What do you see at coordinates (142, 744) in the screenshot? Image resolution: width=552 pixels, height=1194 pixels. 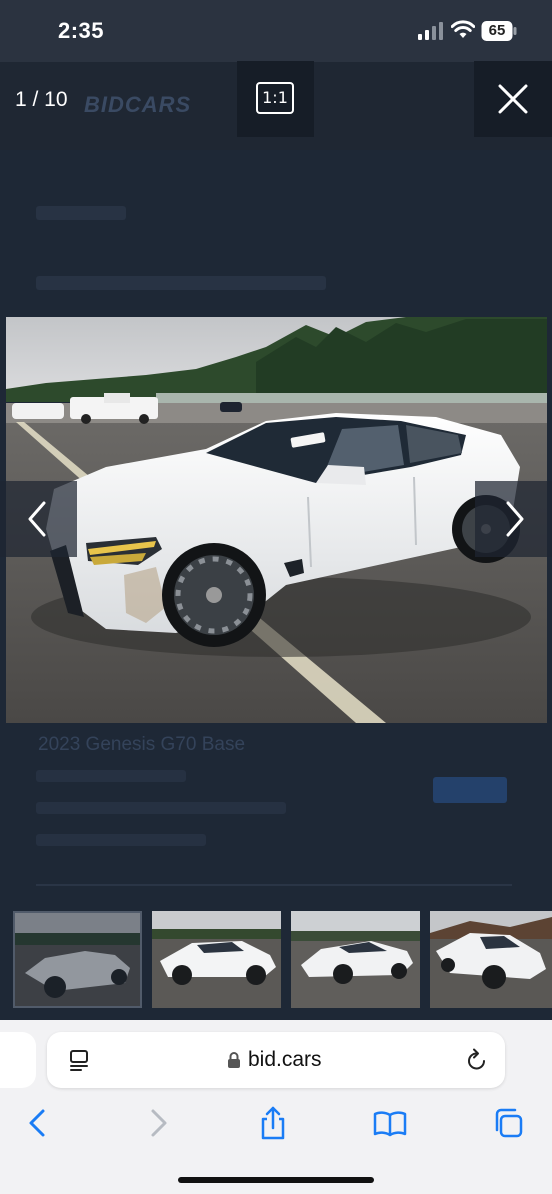 I see `background-listing-title: 2023 Genesis G70 Base` at bounding box center [142, 744].